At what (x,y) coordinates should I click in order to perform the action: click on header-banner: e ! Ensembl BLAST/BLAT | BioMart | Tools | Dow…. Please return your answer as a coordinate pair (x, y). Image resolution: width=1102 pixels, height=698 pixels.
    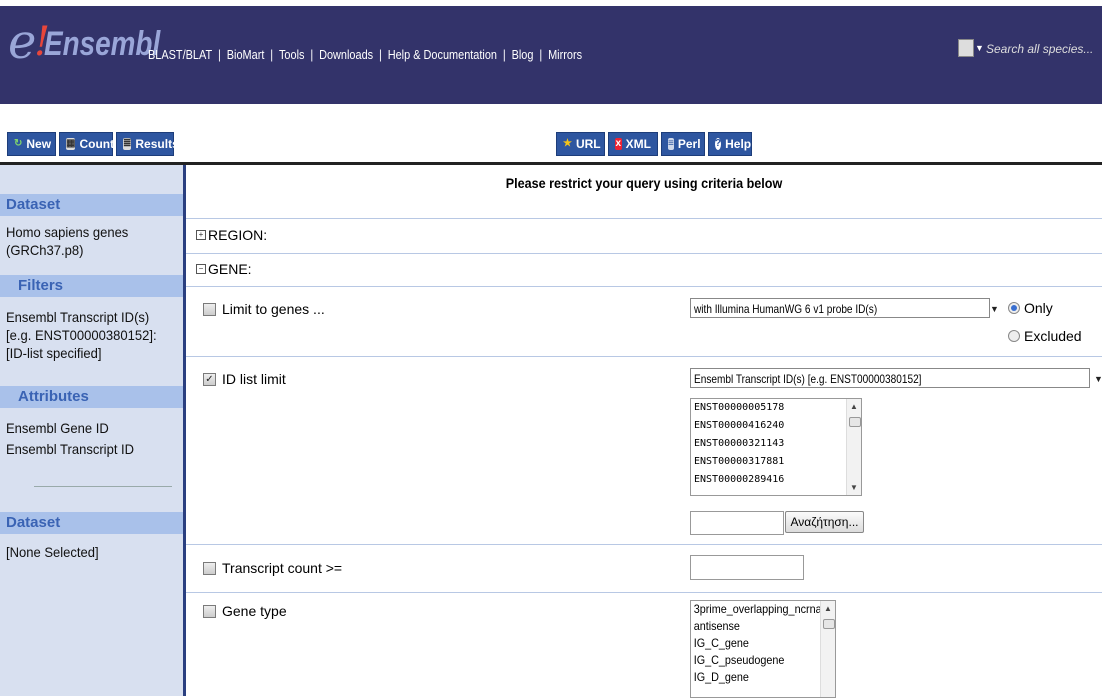
    Looking at the image, I should click on (551, 55).